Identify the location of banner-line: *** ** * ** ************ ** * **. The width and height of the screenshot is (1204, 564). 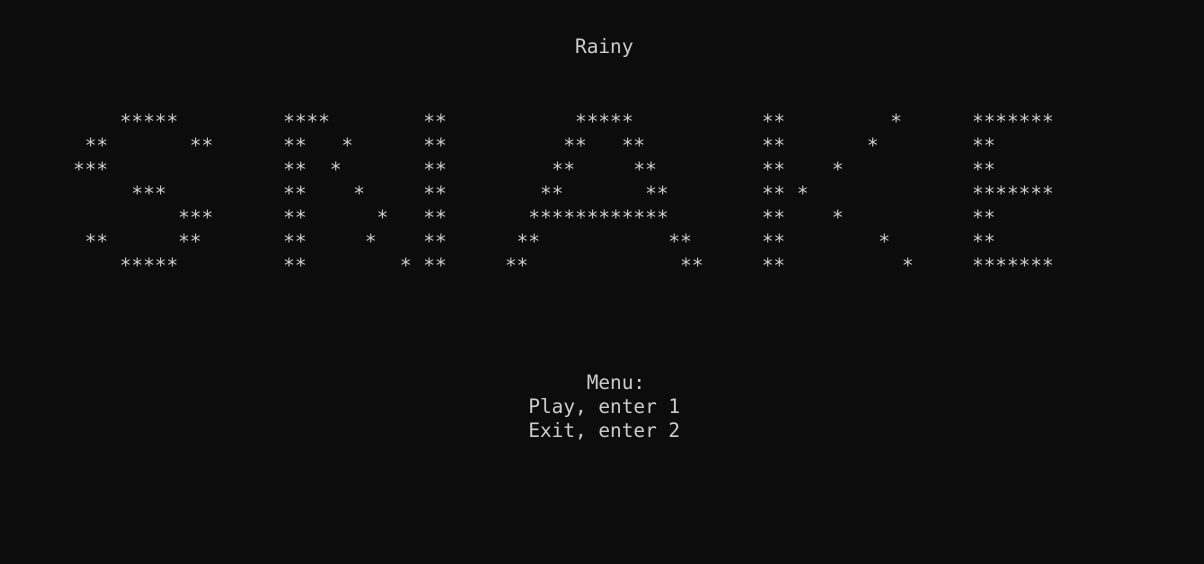
(499, 217).